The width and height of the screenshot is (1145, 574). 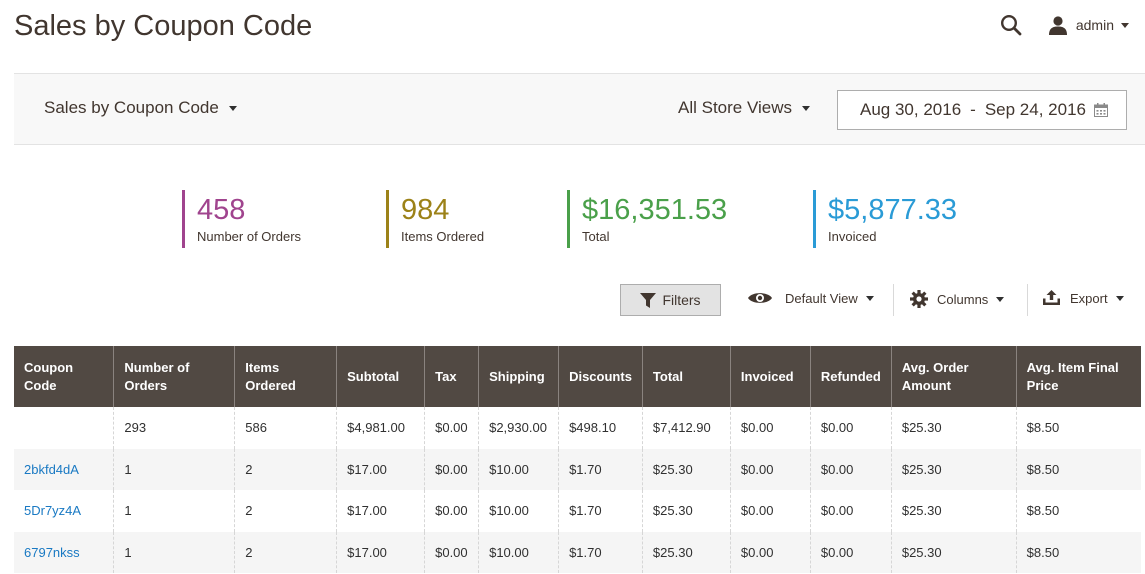 What do you see at coordinates (893, 210) in the screenshot?
I see `metric-value: $5,877.33` at bounding box center [893, 210].